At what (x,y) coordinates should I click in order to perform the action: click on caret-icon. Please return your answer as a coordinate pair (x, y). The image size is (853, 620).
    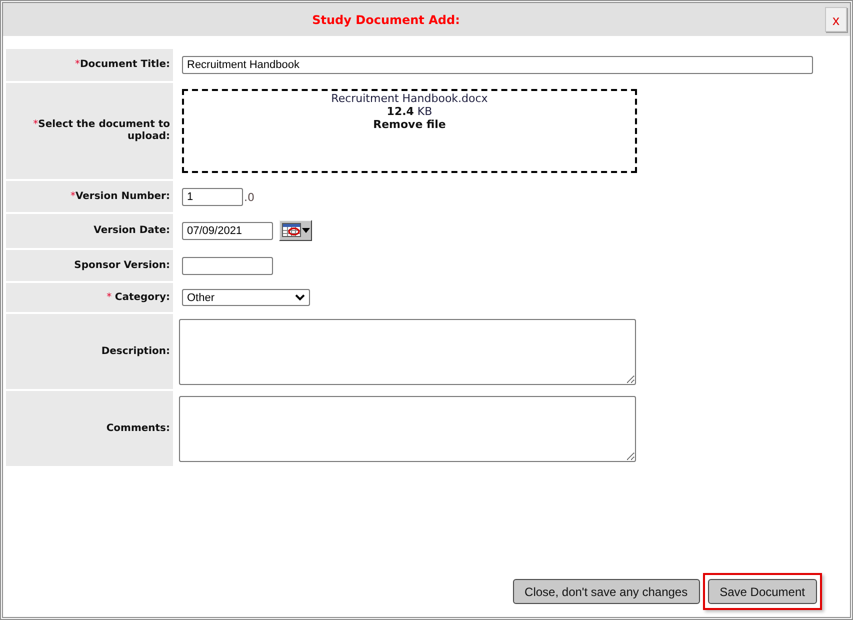
    Looking at the image, I should click on (306, 230).